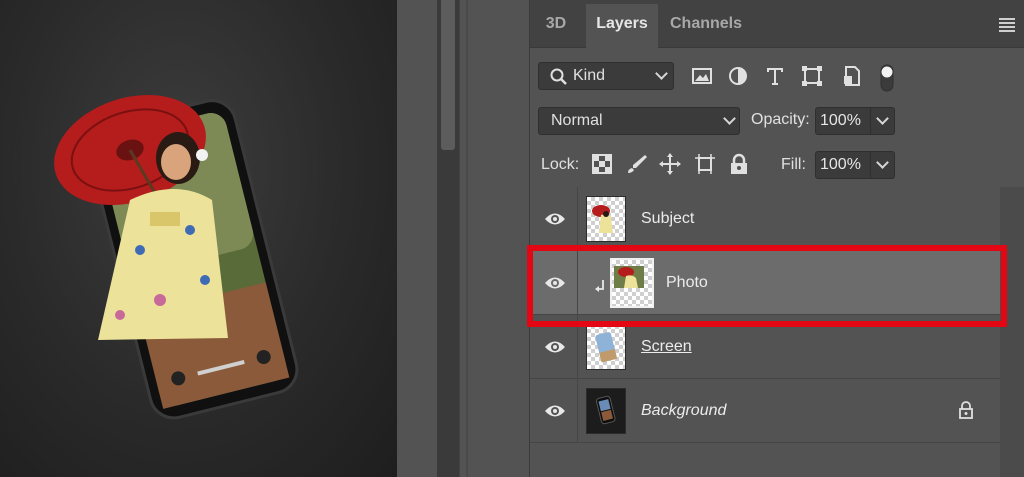  What do you see at coordinates (843, 165) in the screenshot?
I see `fill-input: 100%` at bounding box center [843, 165].